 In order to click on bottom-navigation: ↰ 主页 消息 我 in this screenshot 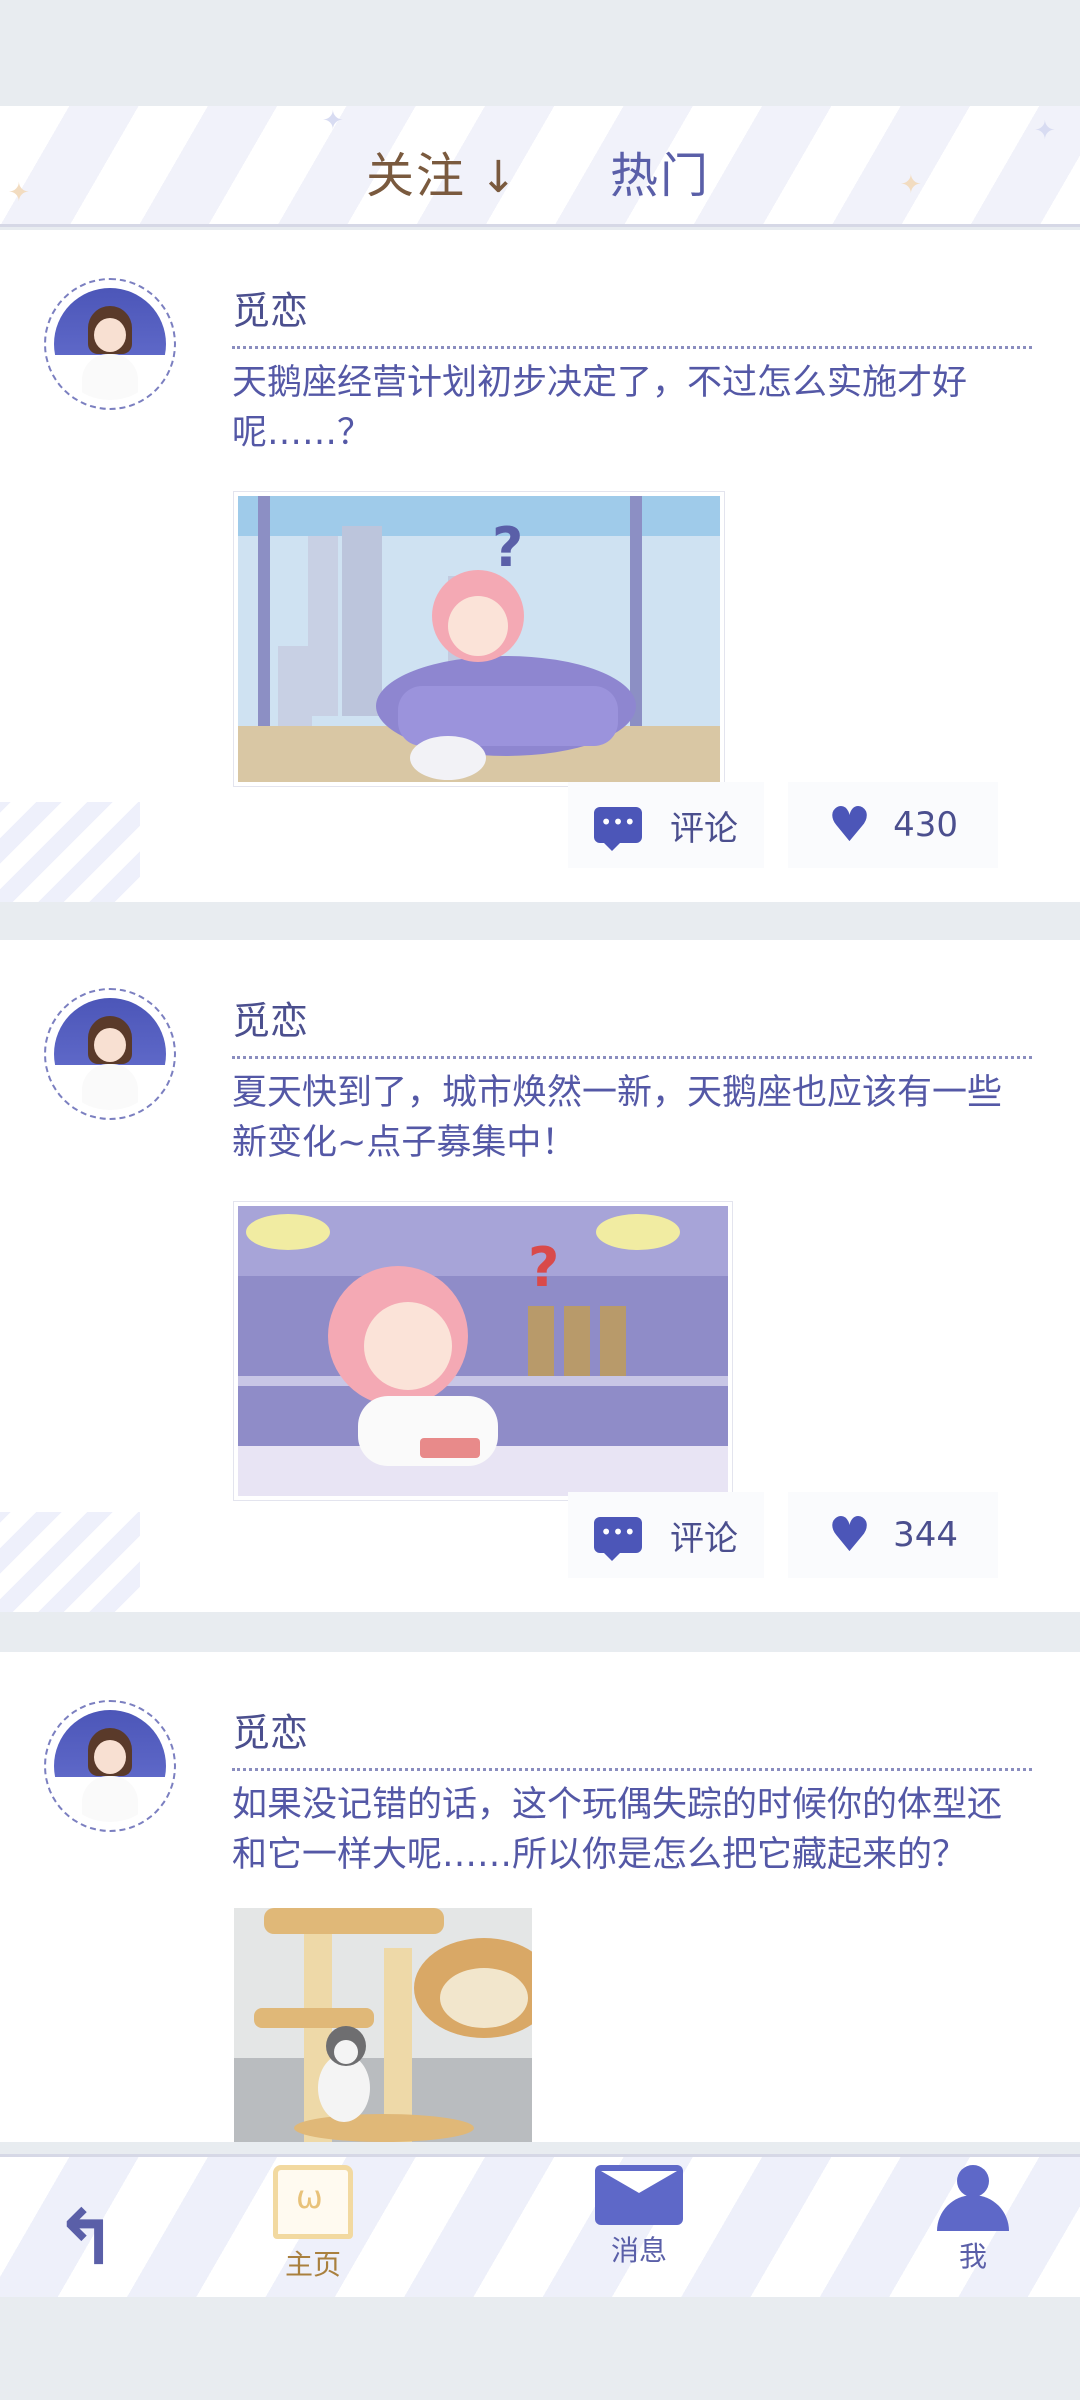, I will do `click(540, 2225)`.